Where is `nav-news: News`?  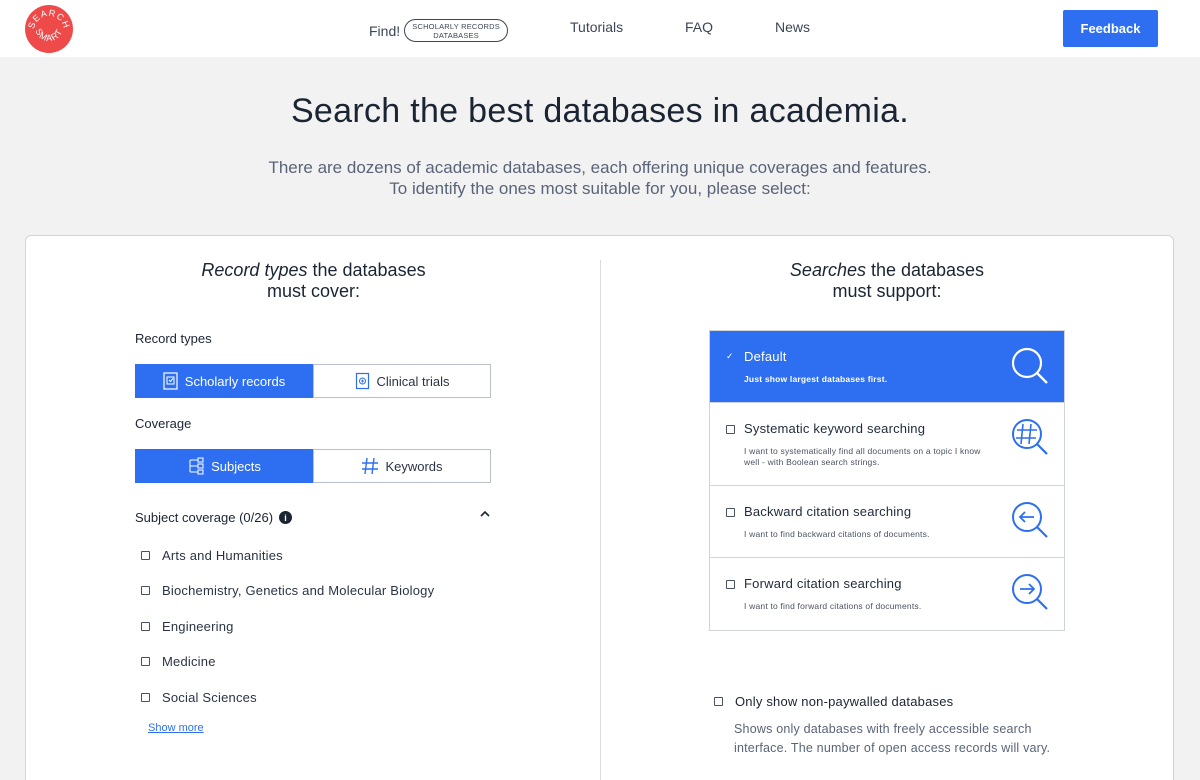
nav-news: News is located at coordinates (792, 27).